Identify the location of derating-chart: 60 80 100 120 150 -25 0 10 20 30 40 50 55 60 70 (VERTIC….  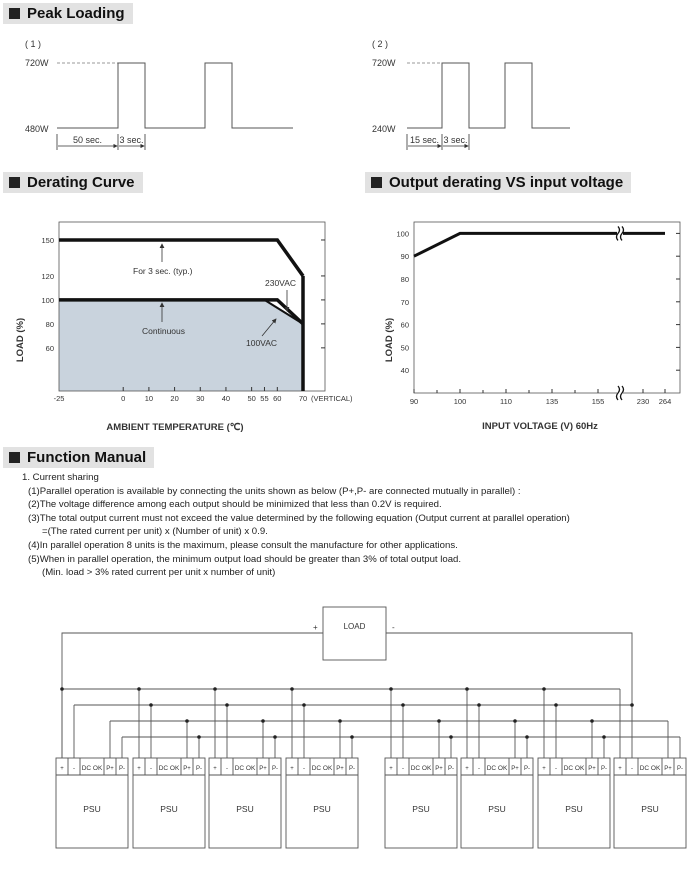
(184, 327).